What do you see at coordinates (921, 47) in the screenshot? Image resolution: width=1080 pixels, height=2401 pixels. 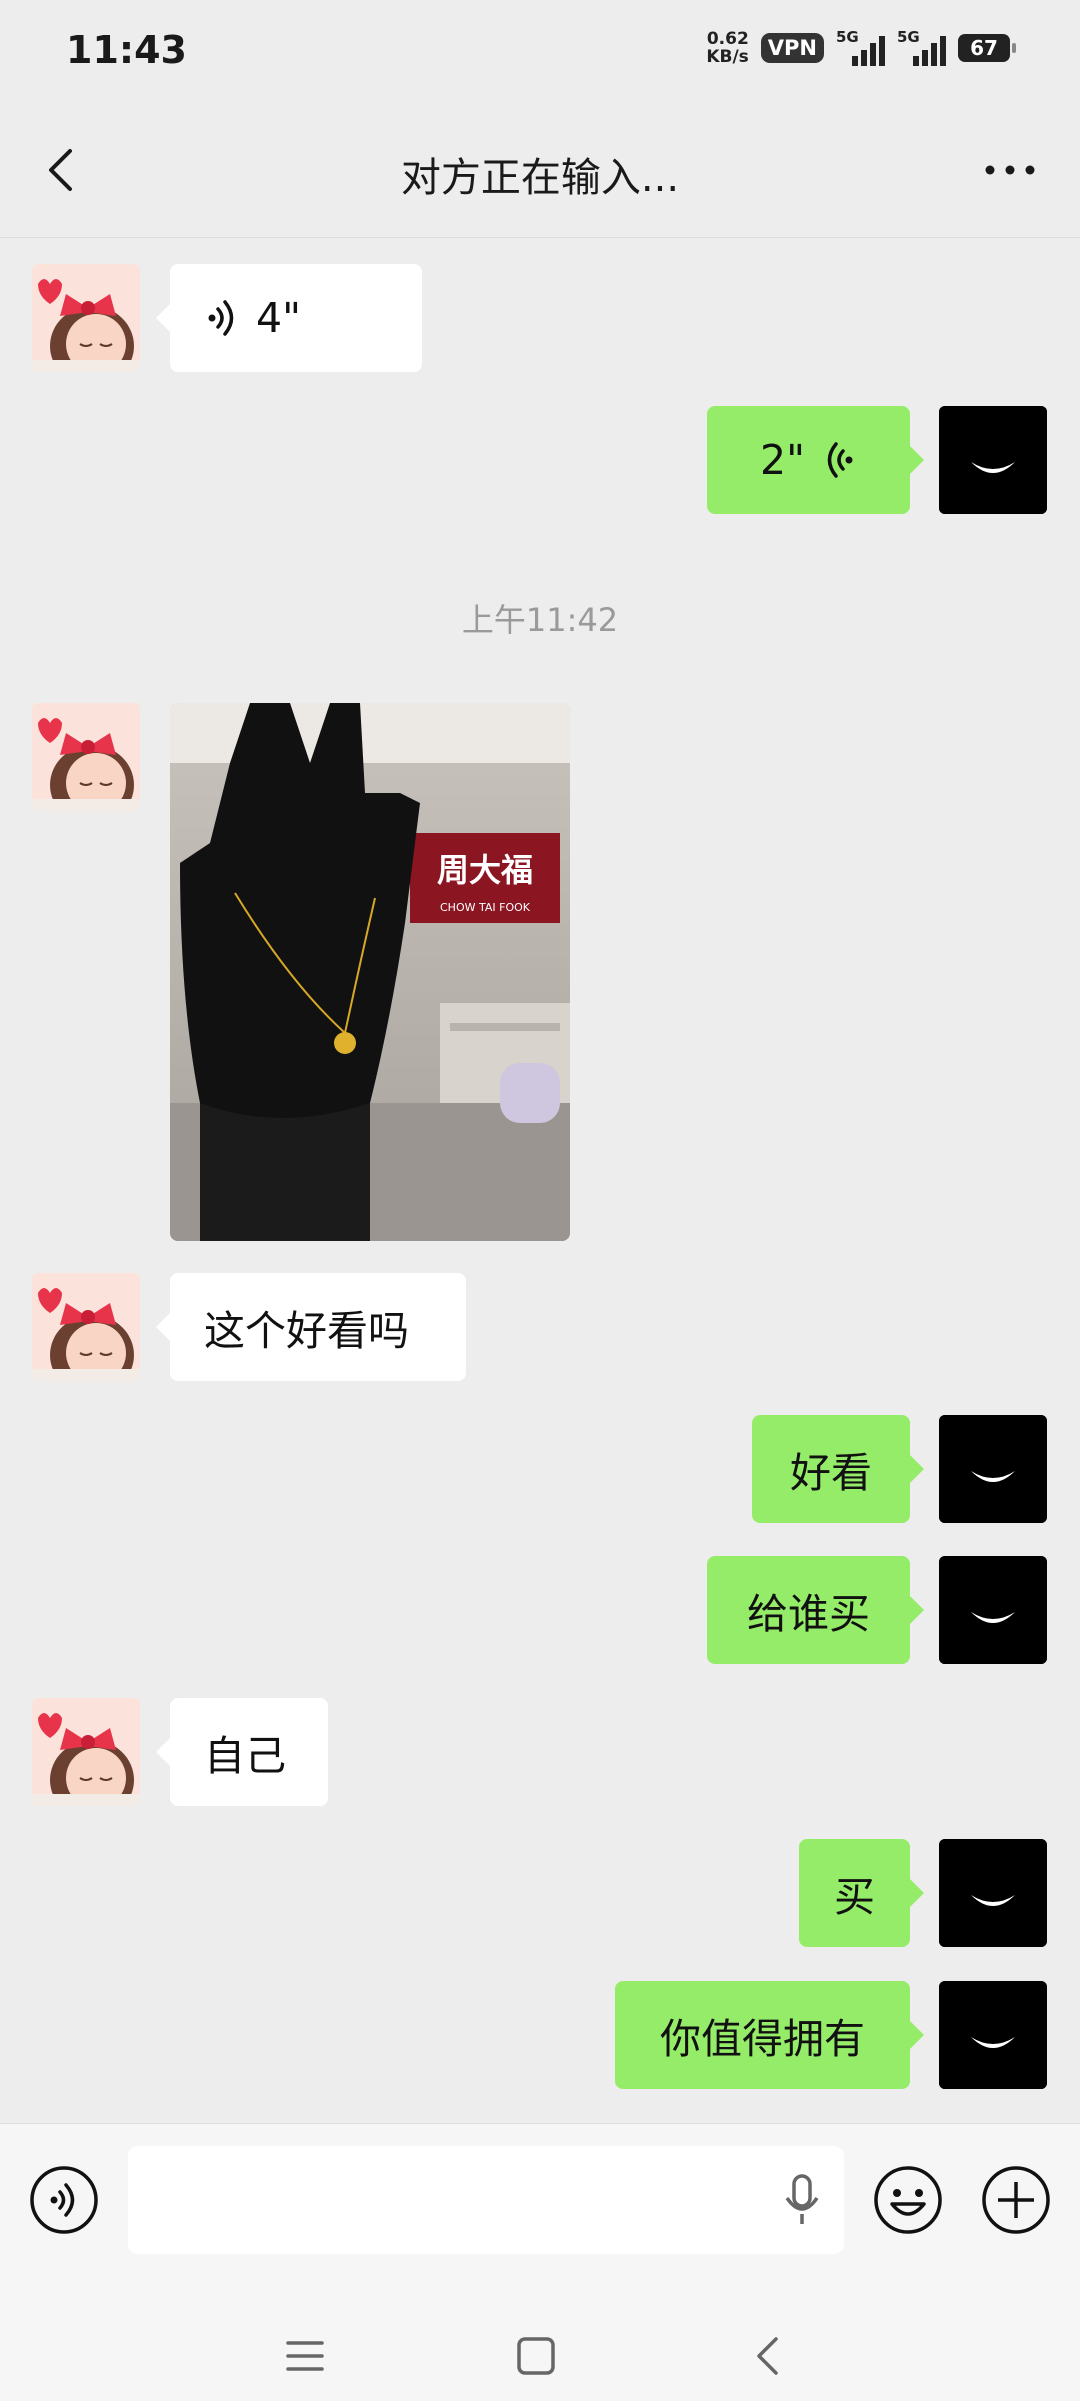 I see `signal-2-icon: 5G` at bounding box center [921, 47].